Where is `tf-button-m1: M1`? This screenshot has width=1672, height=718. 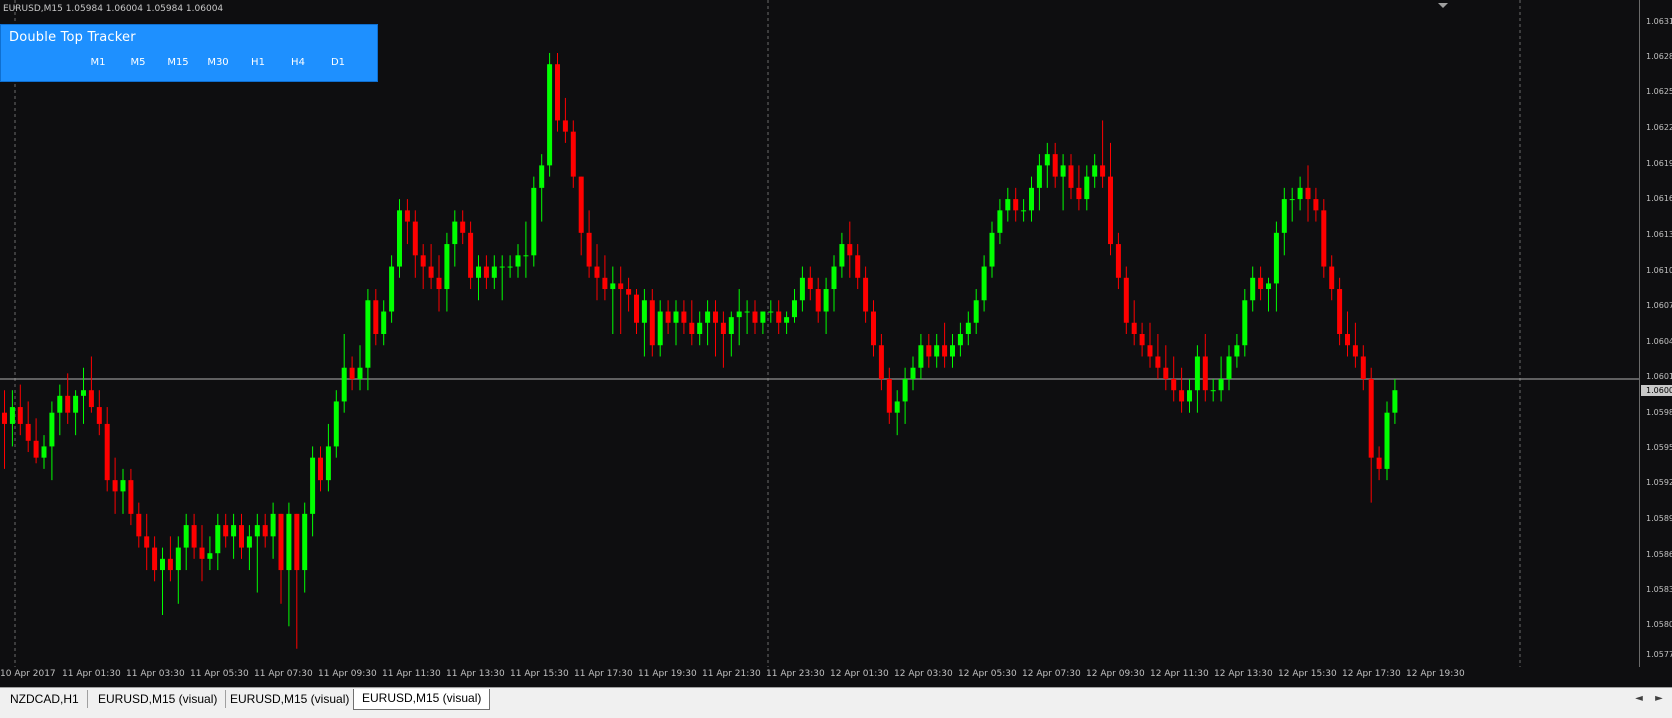
tf-button-m1: M1 is located at coordinates (98, 63).